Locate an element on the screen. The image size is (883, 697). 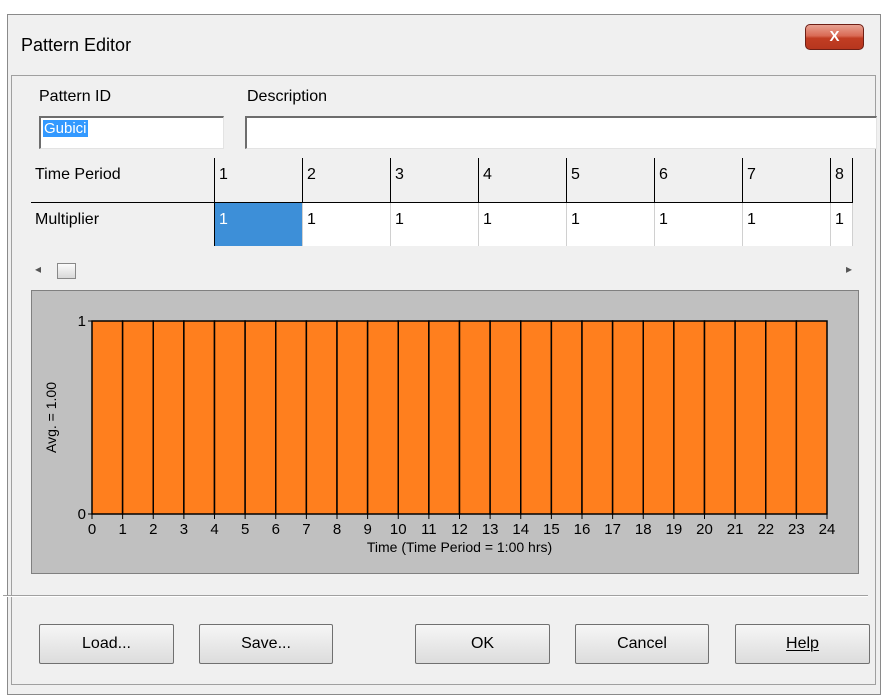
y-axis-title: Avg. = 1.00 is located at coordinates (51, 417).